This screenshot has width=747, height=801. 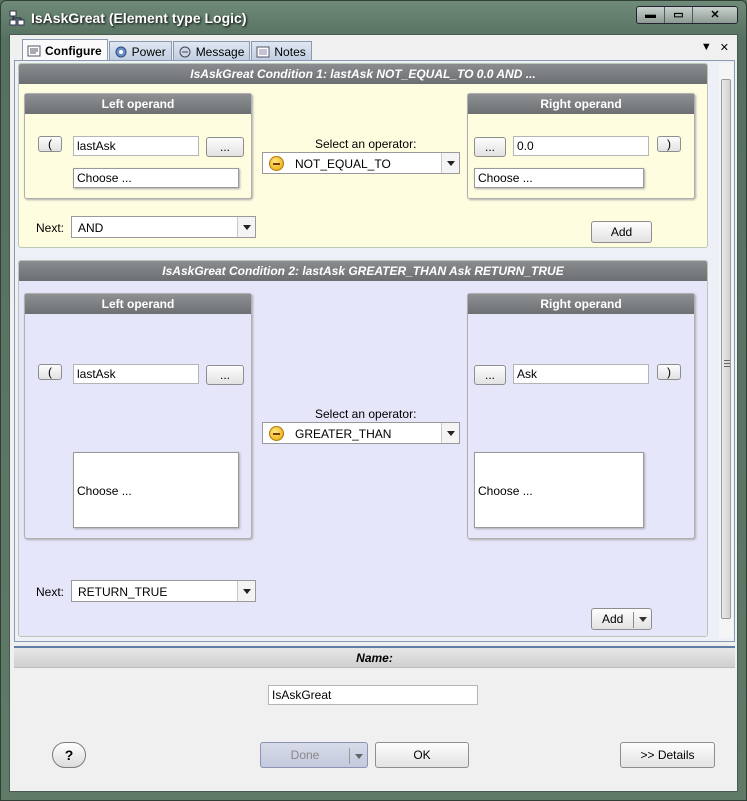 I want to click on next-value: AND, so click(x=91, y=228).